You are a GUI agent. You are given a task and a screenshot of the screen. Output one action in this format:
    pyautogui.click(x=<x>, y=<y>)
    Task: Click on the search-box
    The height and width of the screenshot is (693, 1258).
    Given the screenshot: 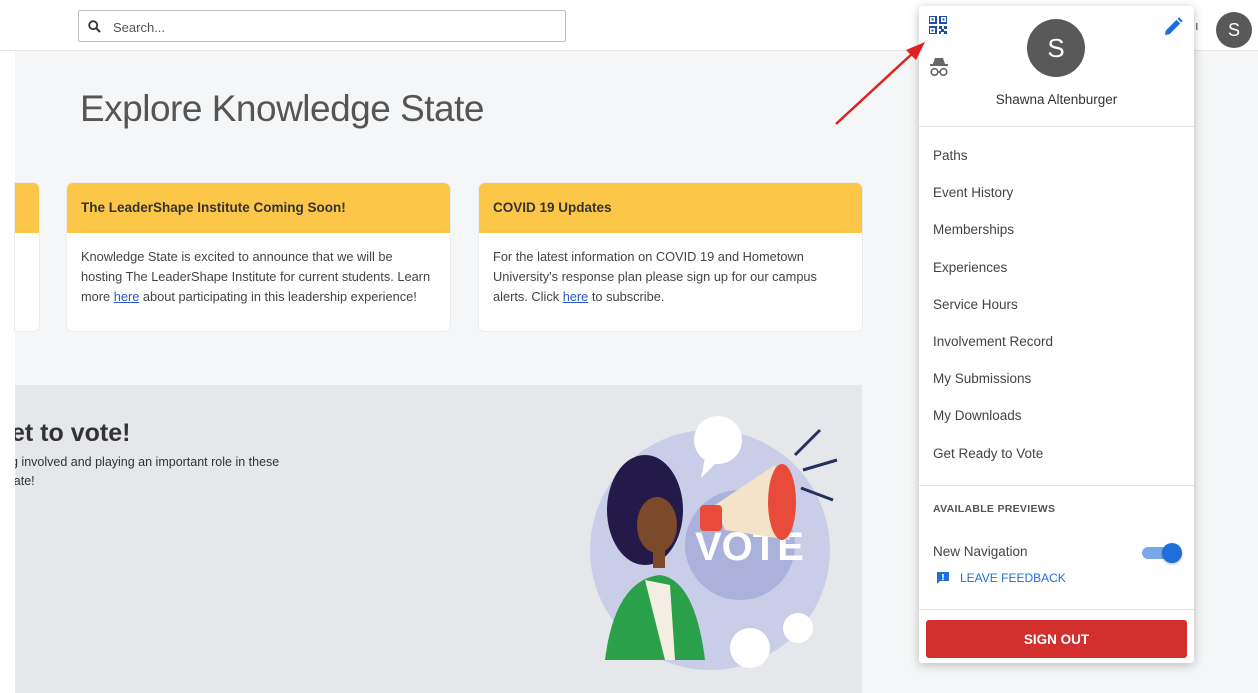 What is the action you would take?
    pyautogui.click(x=322, y=26)
    